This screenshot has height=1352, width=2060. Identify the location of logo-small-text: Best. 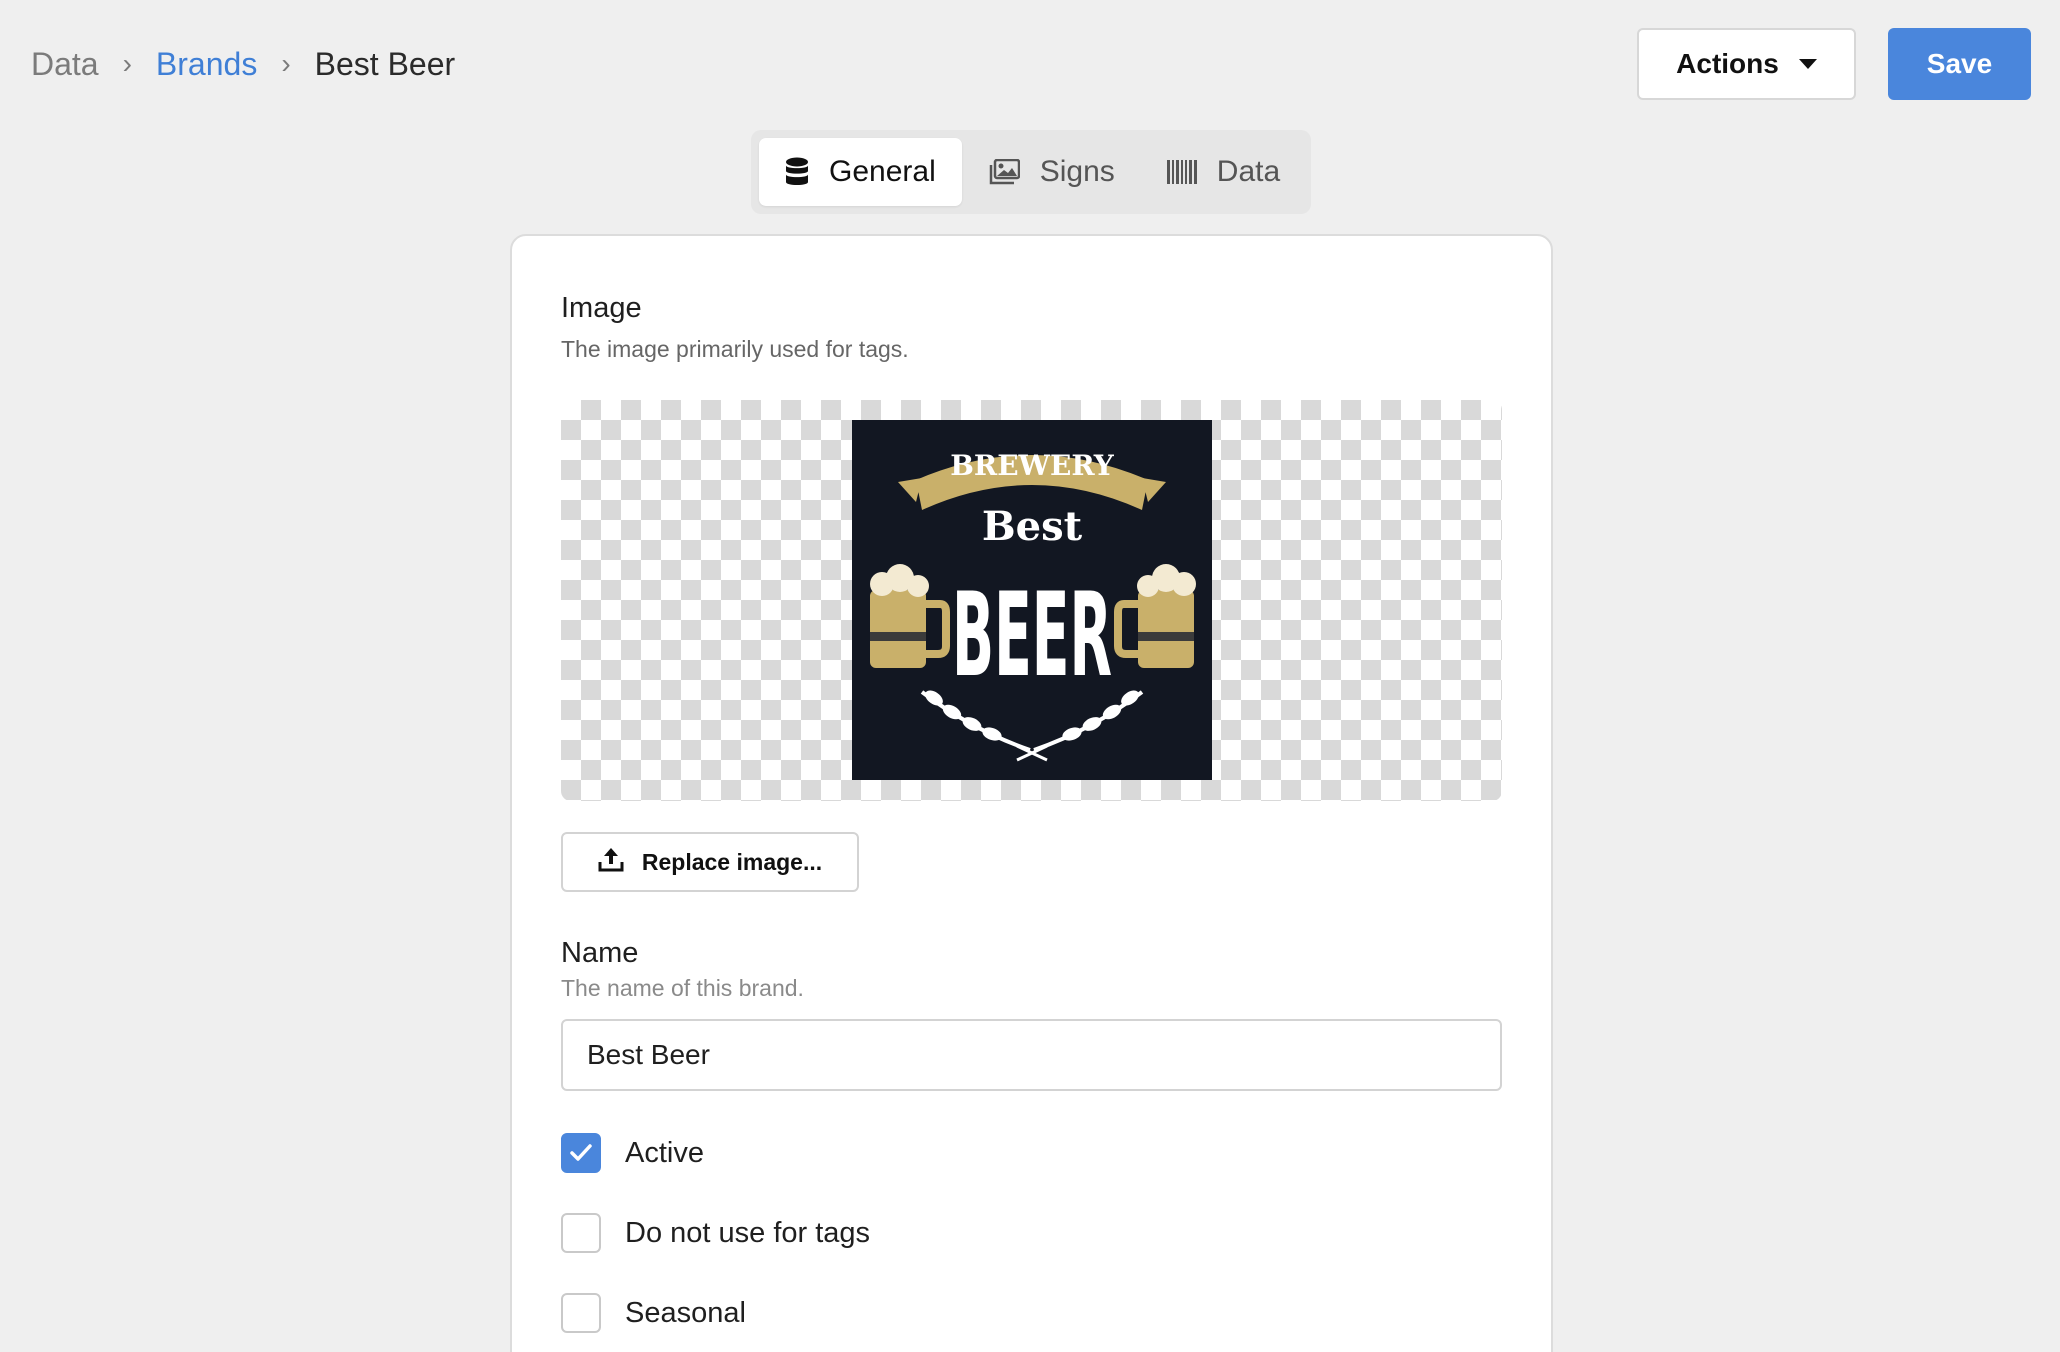
(1032, 526).